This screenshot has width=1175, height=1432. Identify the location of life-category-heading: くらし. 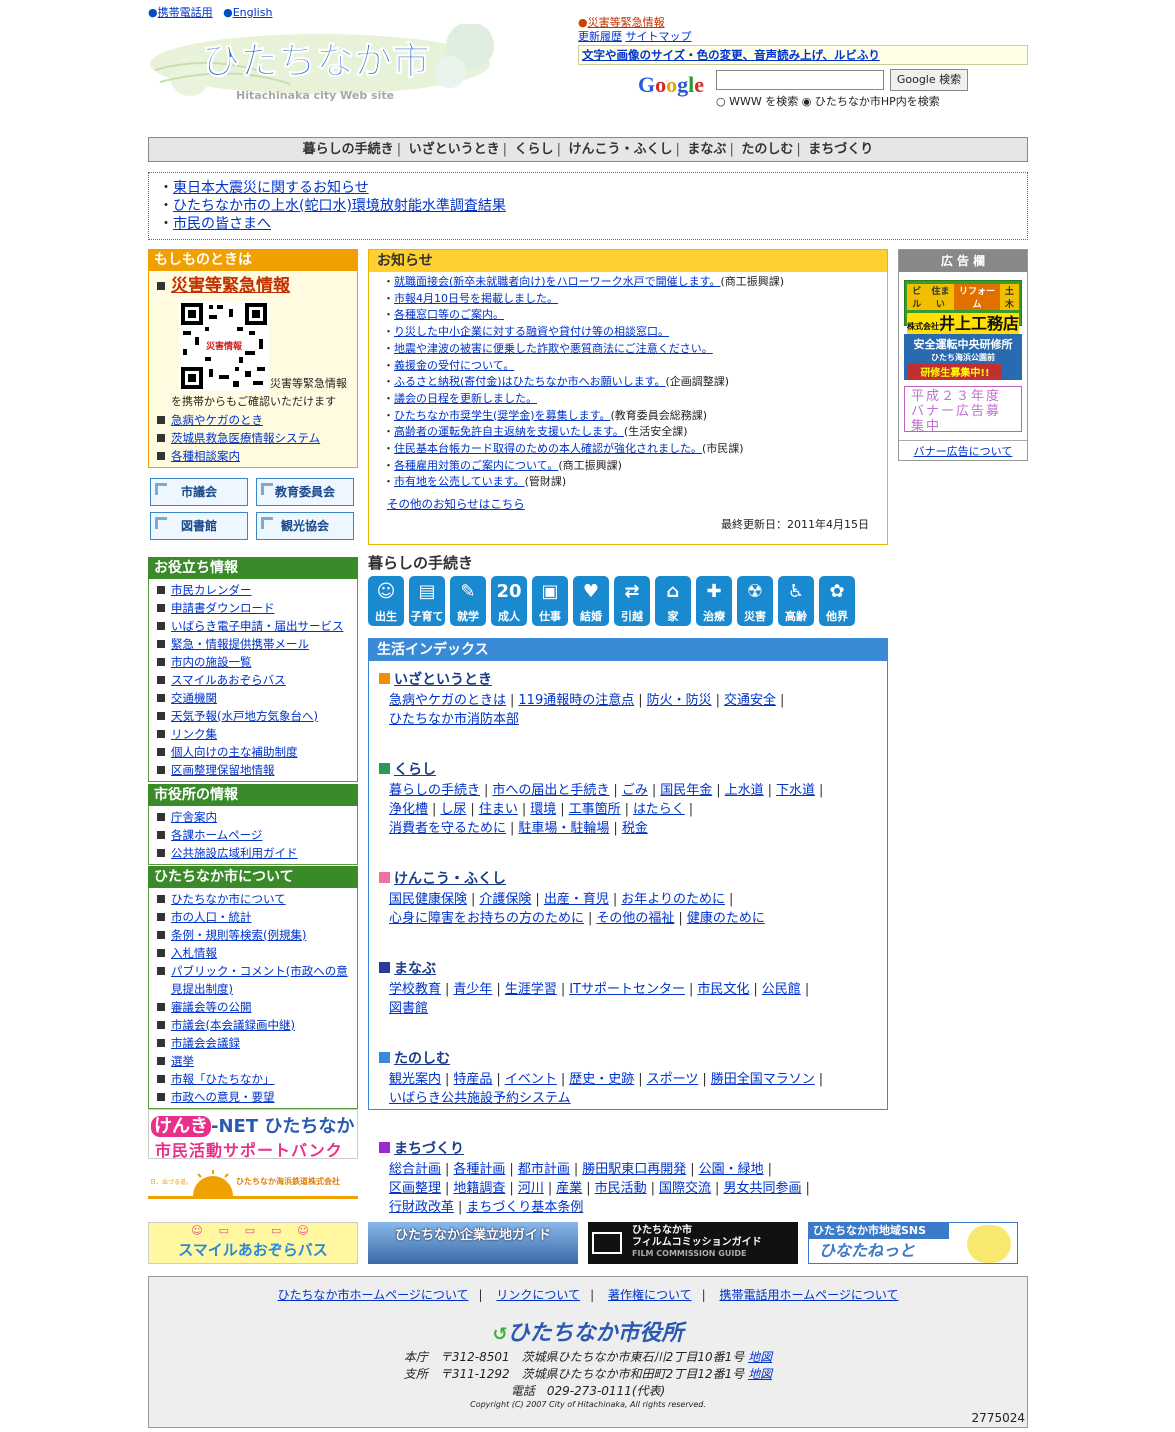
(407, 769).